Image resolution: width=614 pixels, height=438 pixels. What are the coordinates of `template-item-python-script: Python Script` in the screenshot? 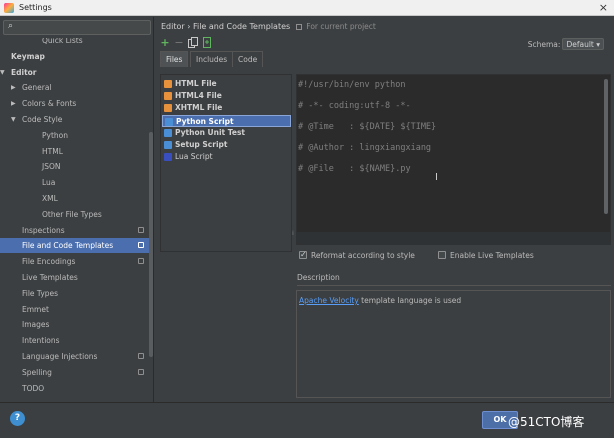 It's located at (226, 120).